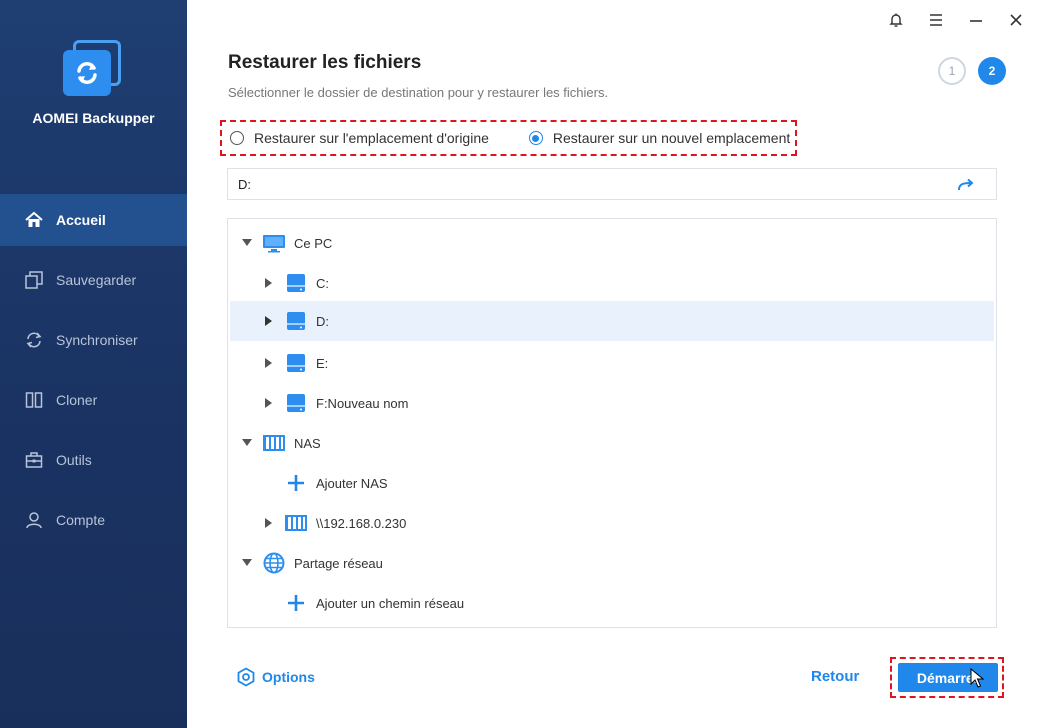 The image size is (1037, 728). Describe the element at coordinates (612, 483) in the screenshot. I see `add-nas-button: Ajouter NAS` at that location.